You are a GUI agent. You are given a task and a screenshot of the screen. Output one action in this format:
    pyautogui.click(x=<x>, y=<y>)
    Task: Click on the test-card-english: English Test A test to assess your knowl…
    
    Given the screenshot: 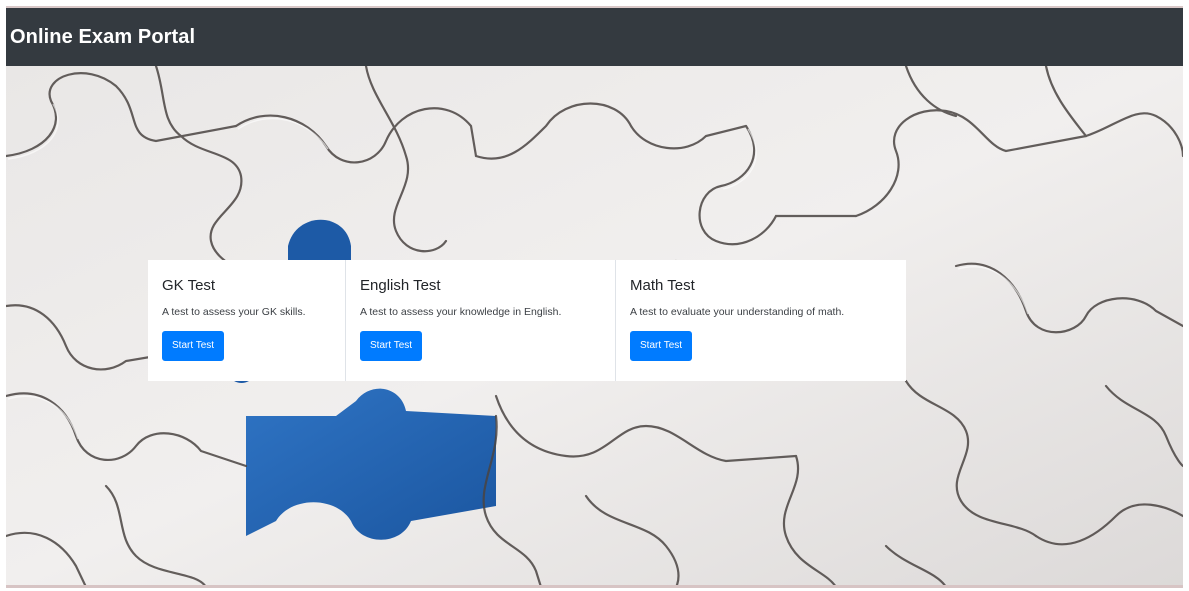 What is the action you would take?
    pyautogui.click(x=481, y=320)
    